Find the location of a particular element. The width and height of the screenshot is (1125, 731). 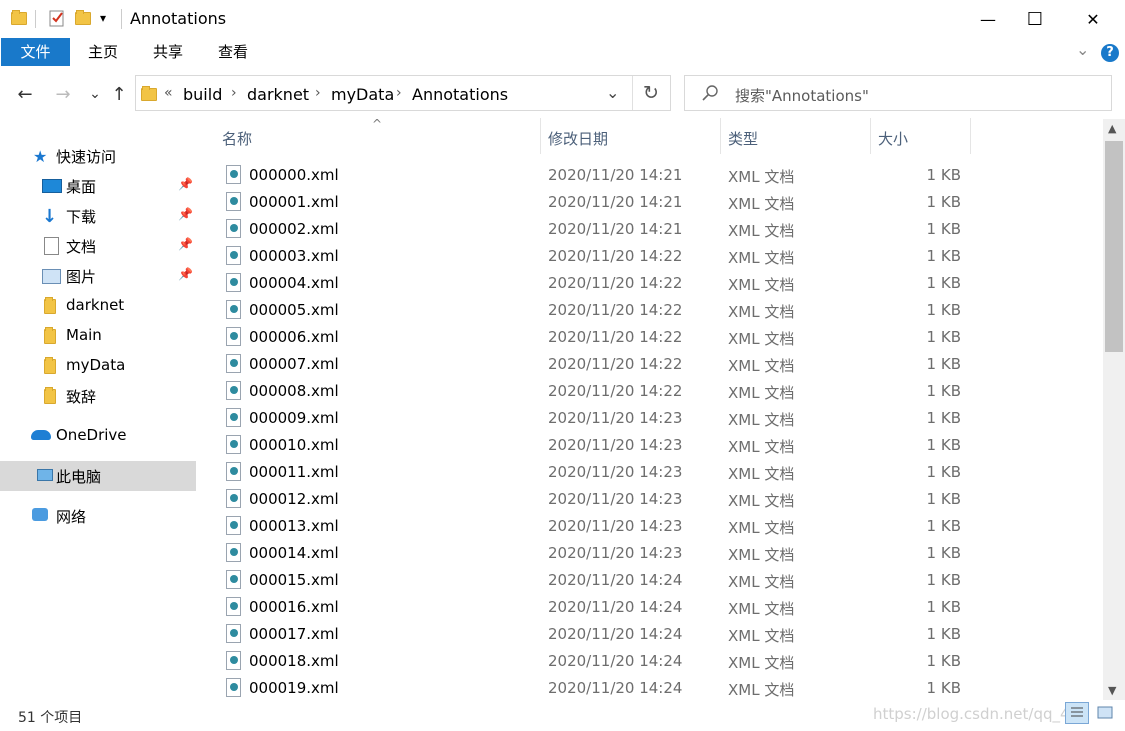

sidebar-item-desktop: 桌面 📌 is located at coordinates (98, 186).